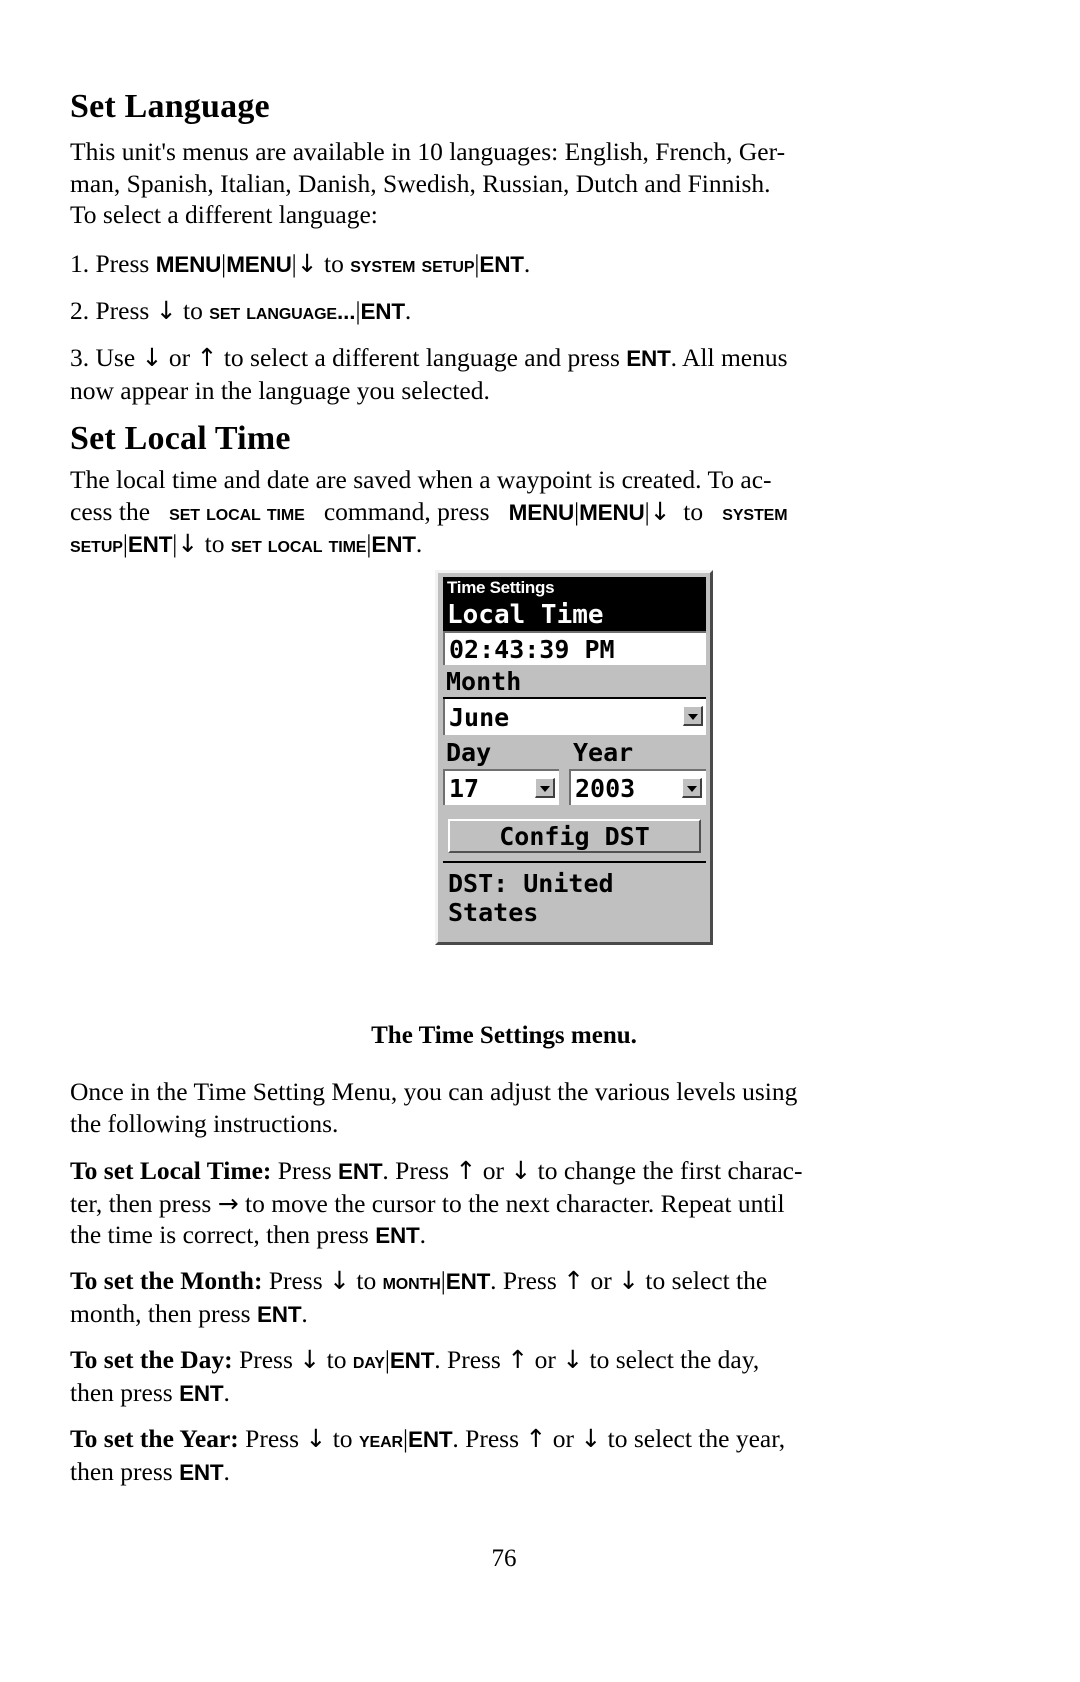  What do you see at coordinates (304, 1170) in the screenshot?
I see `slt-a: Press` at bounding box center [304, 1170].